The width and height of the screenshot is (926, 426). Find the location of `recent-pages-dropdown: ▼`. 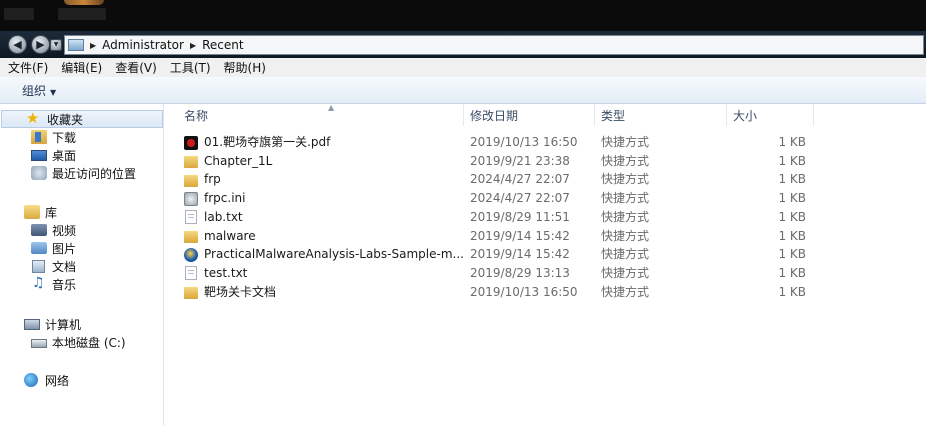

recent-pages-dropdown: ▼ is located at coordinates (56, 45).